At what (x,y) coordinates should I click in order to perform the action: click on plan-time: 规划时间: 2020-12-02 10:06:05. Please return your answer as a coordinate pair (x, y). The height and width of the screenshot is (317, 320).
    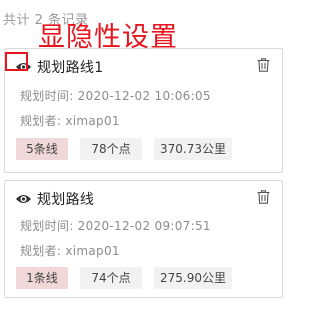
    Looking at the image, I should click on (115, 95).